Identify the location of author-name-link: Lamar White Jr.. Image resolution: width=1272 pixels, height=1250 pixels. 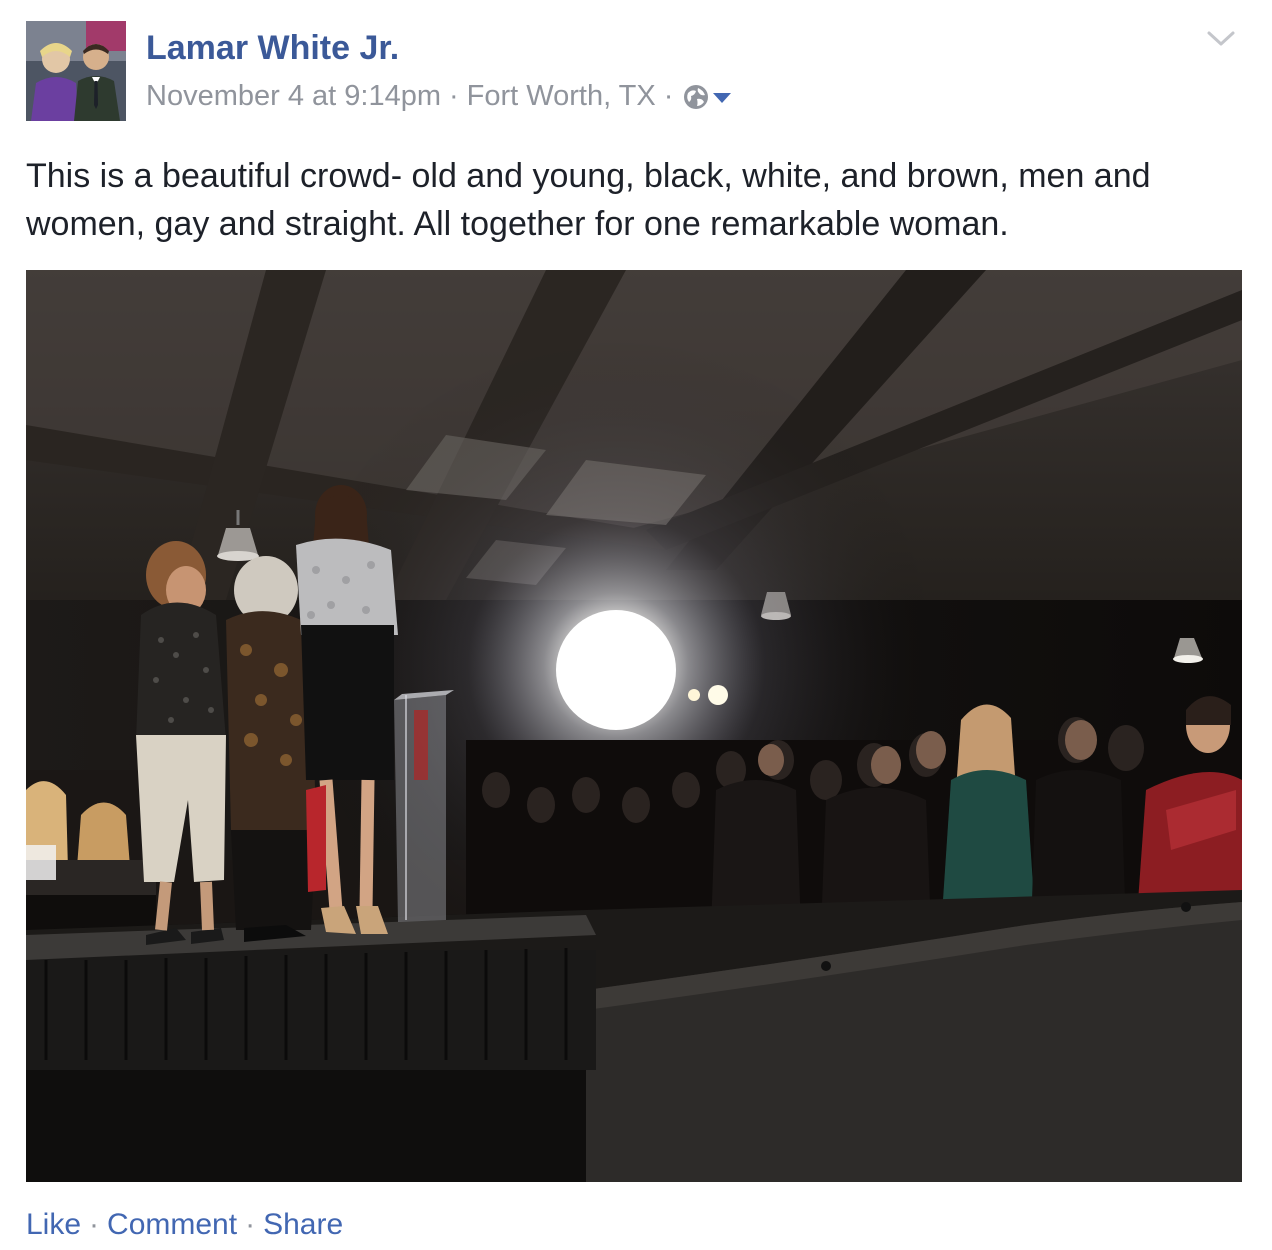
(272, 48).